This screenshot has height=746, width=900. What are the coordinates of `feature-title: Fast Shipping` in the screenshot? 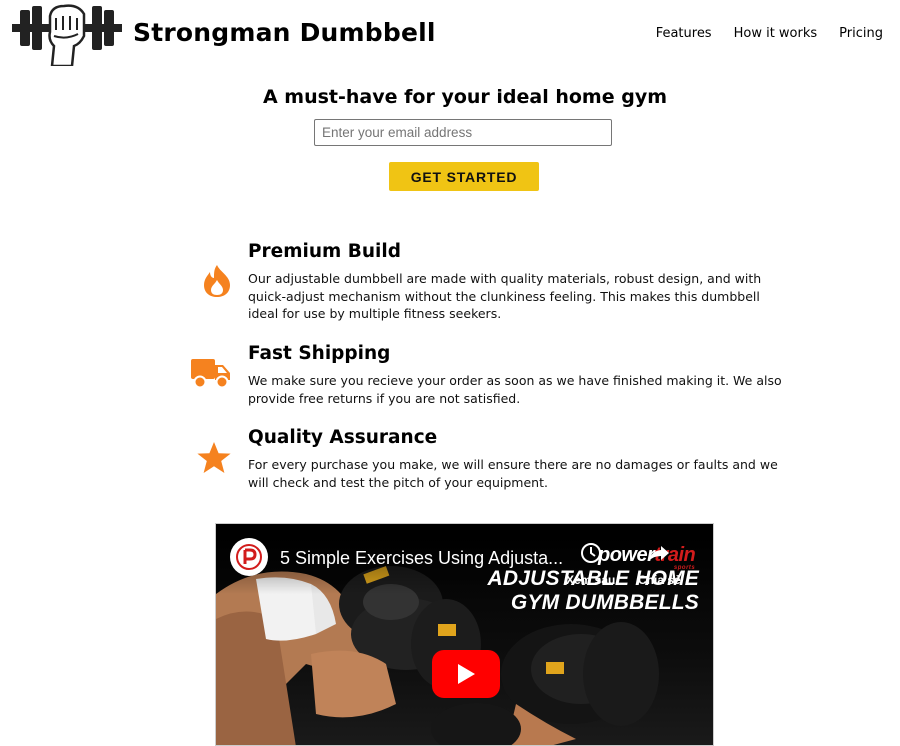 It's located at (319, 353).